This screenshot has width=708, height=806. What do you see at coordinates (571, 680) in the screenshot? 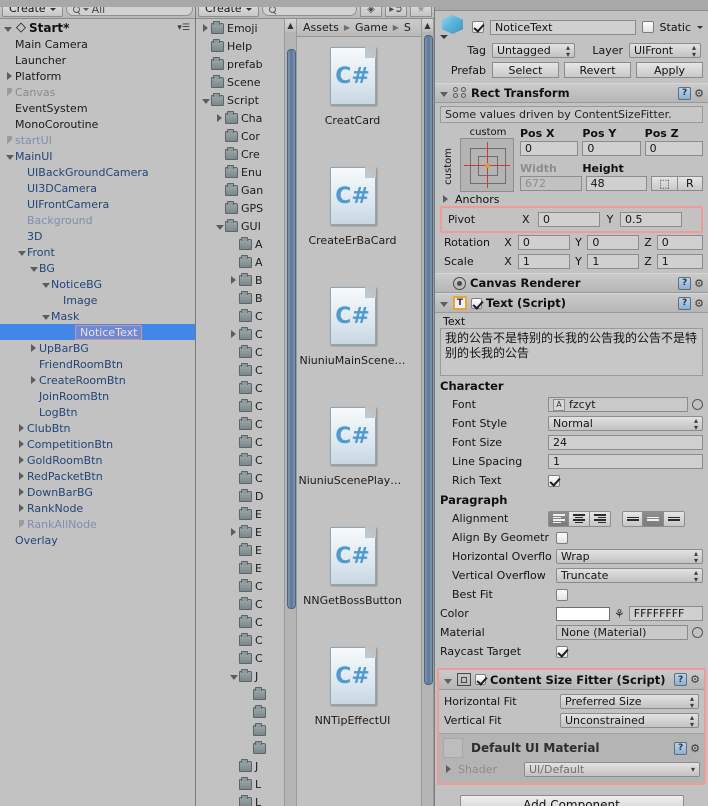
I see `content-size-fitter-header: Content Size Fitter (Script) ? ⚙` at bounding box center [571, 680].